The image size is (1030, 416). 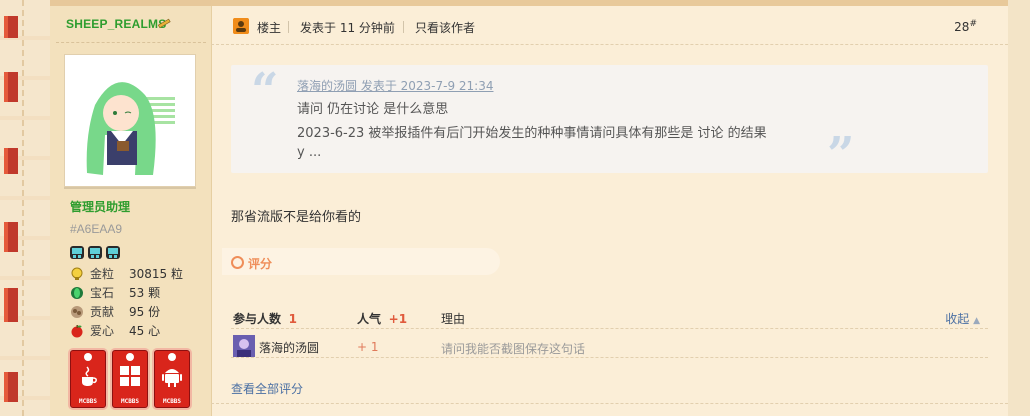 I want to click on table-row: 落海的汤圆 + 1 请问我能否截图保存这句话, so click(x=609, y=343).